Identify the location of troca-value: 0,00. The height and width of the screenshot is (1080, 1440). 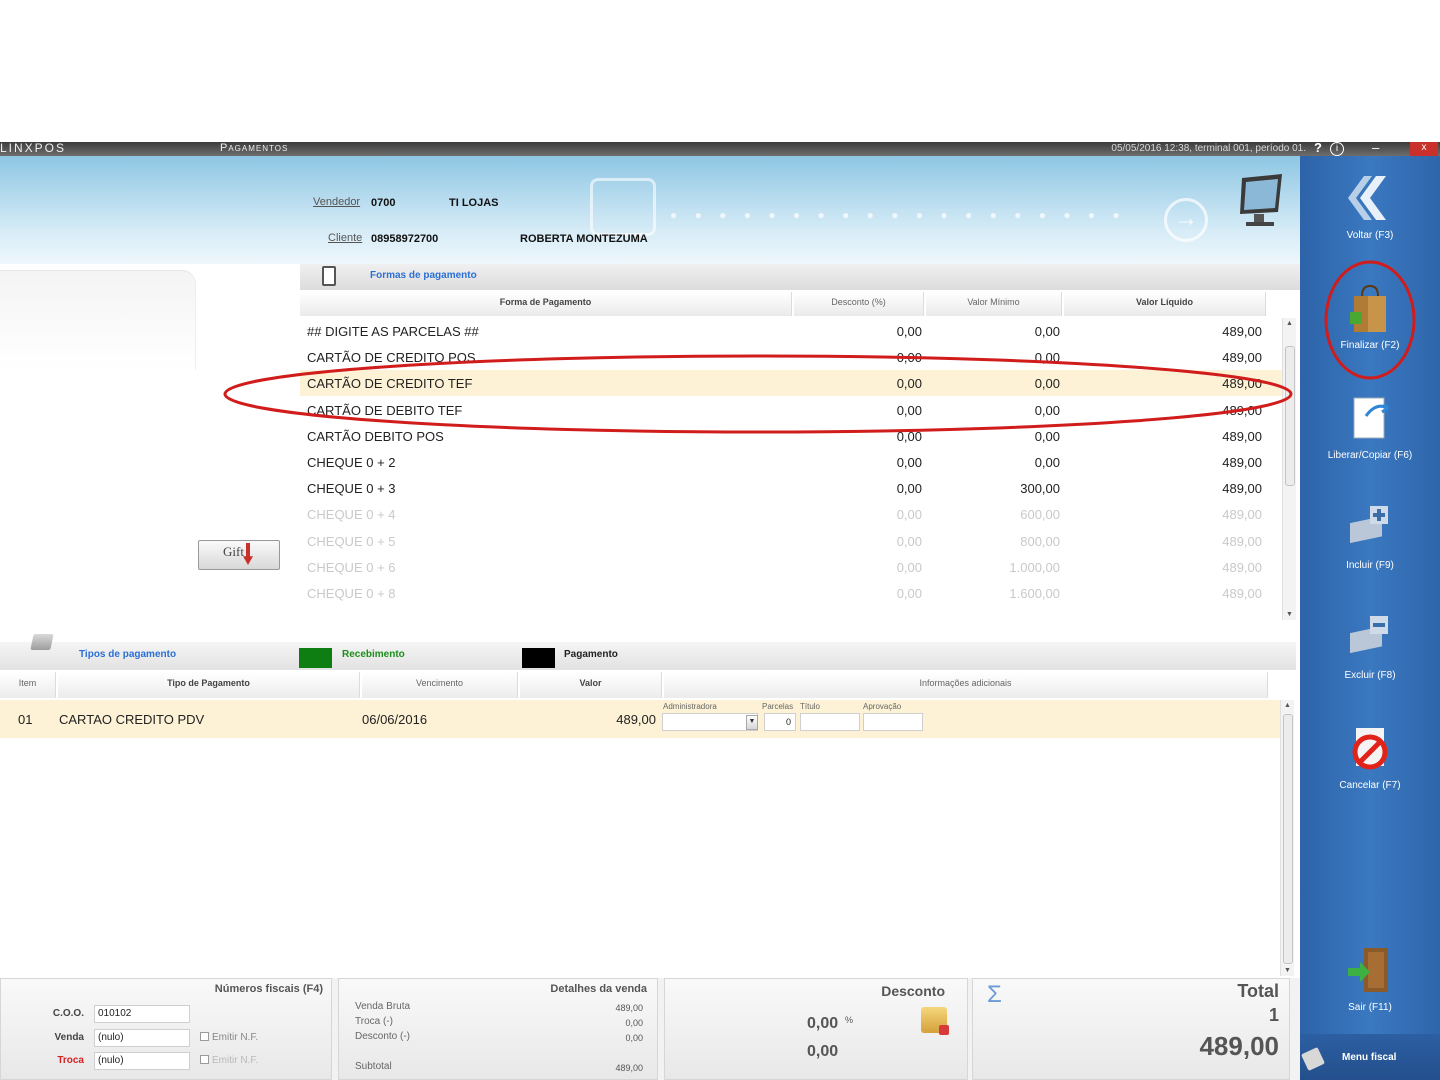
(634, 1023).